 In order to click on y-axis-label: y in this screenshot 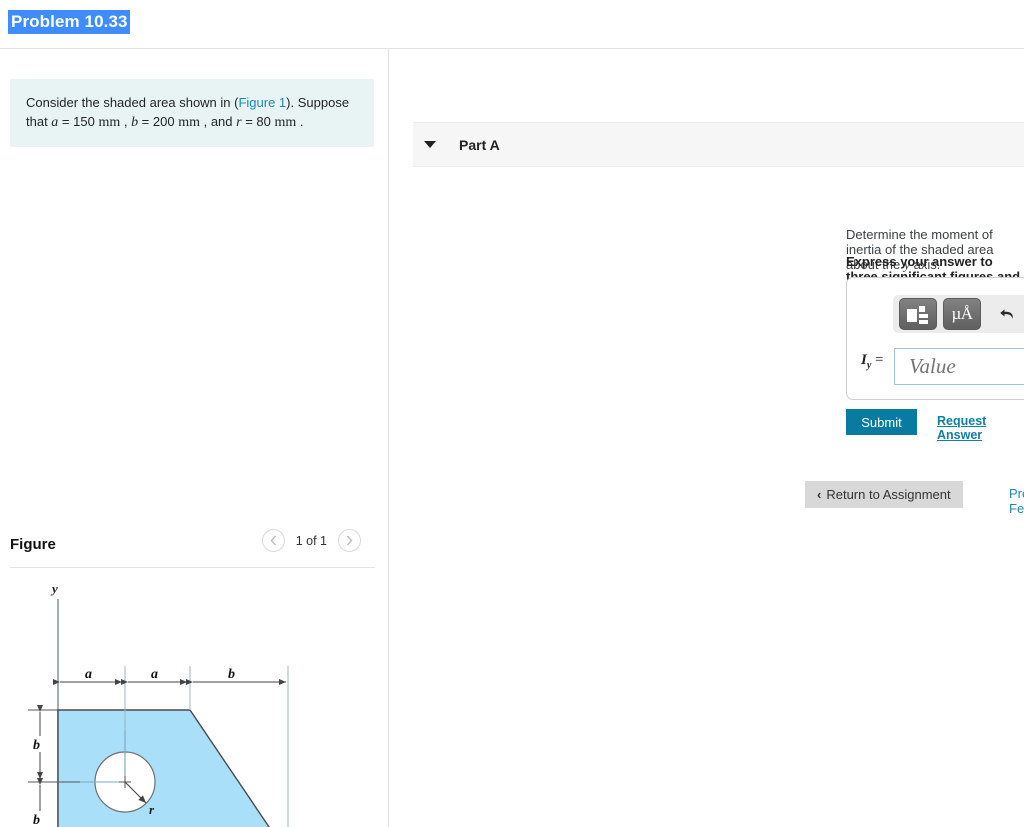, I will do `click(54, 588)`.